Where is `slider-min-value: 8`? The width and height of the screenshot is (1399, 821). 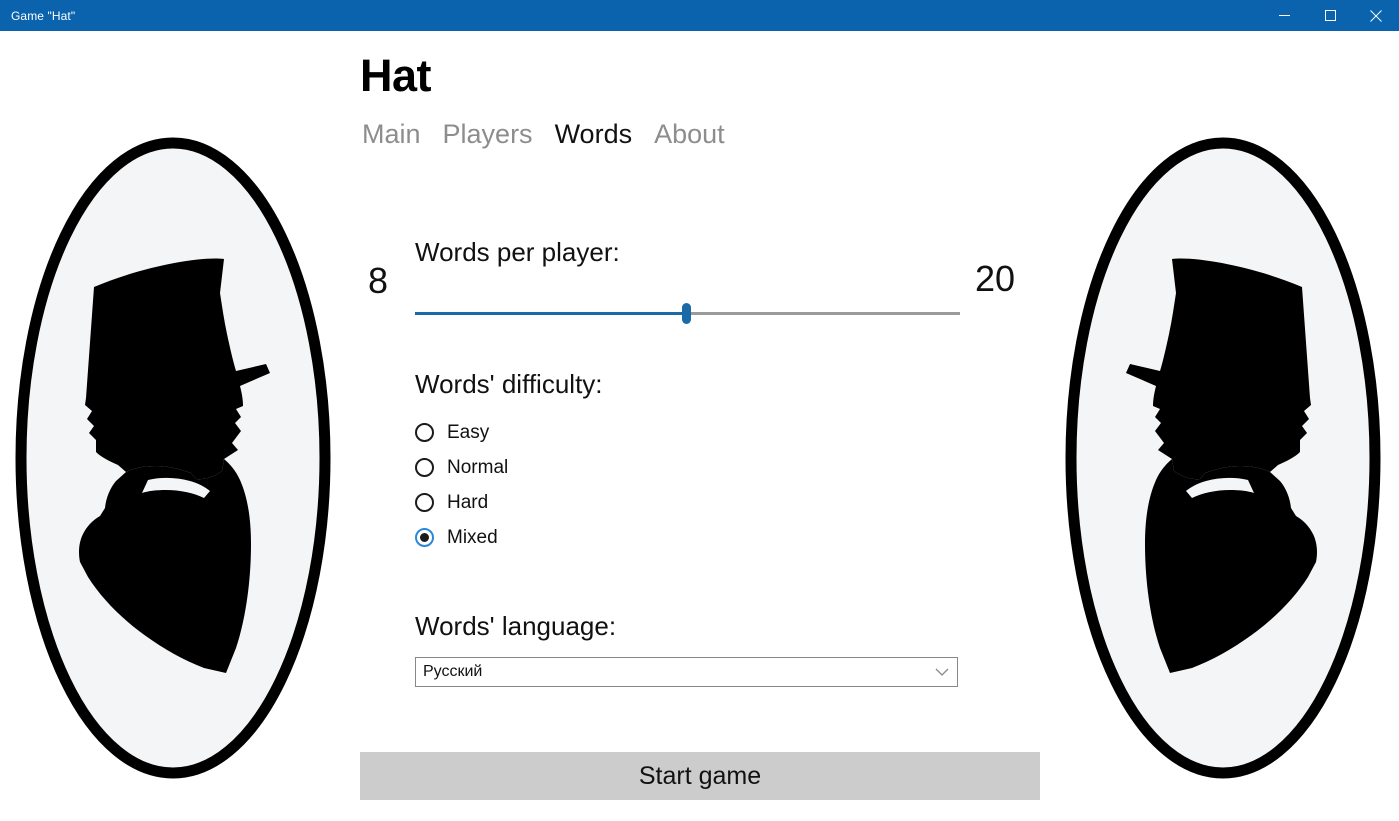
slider-min-value: 8 is located at coordinates (378, 280).